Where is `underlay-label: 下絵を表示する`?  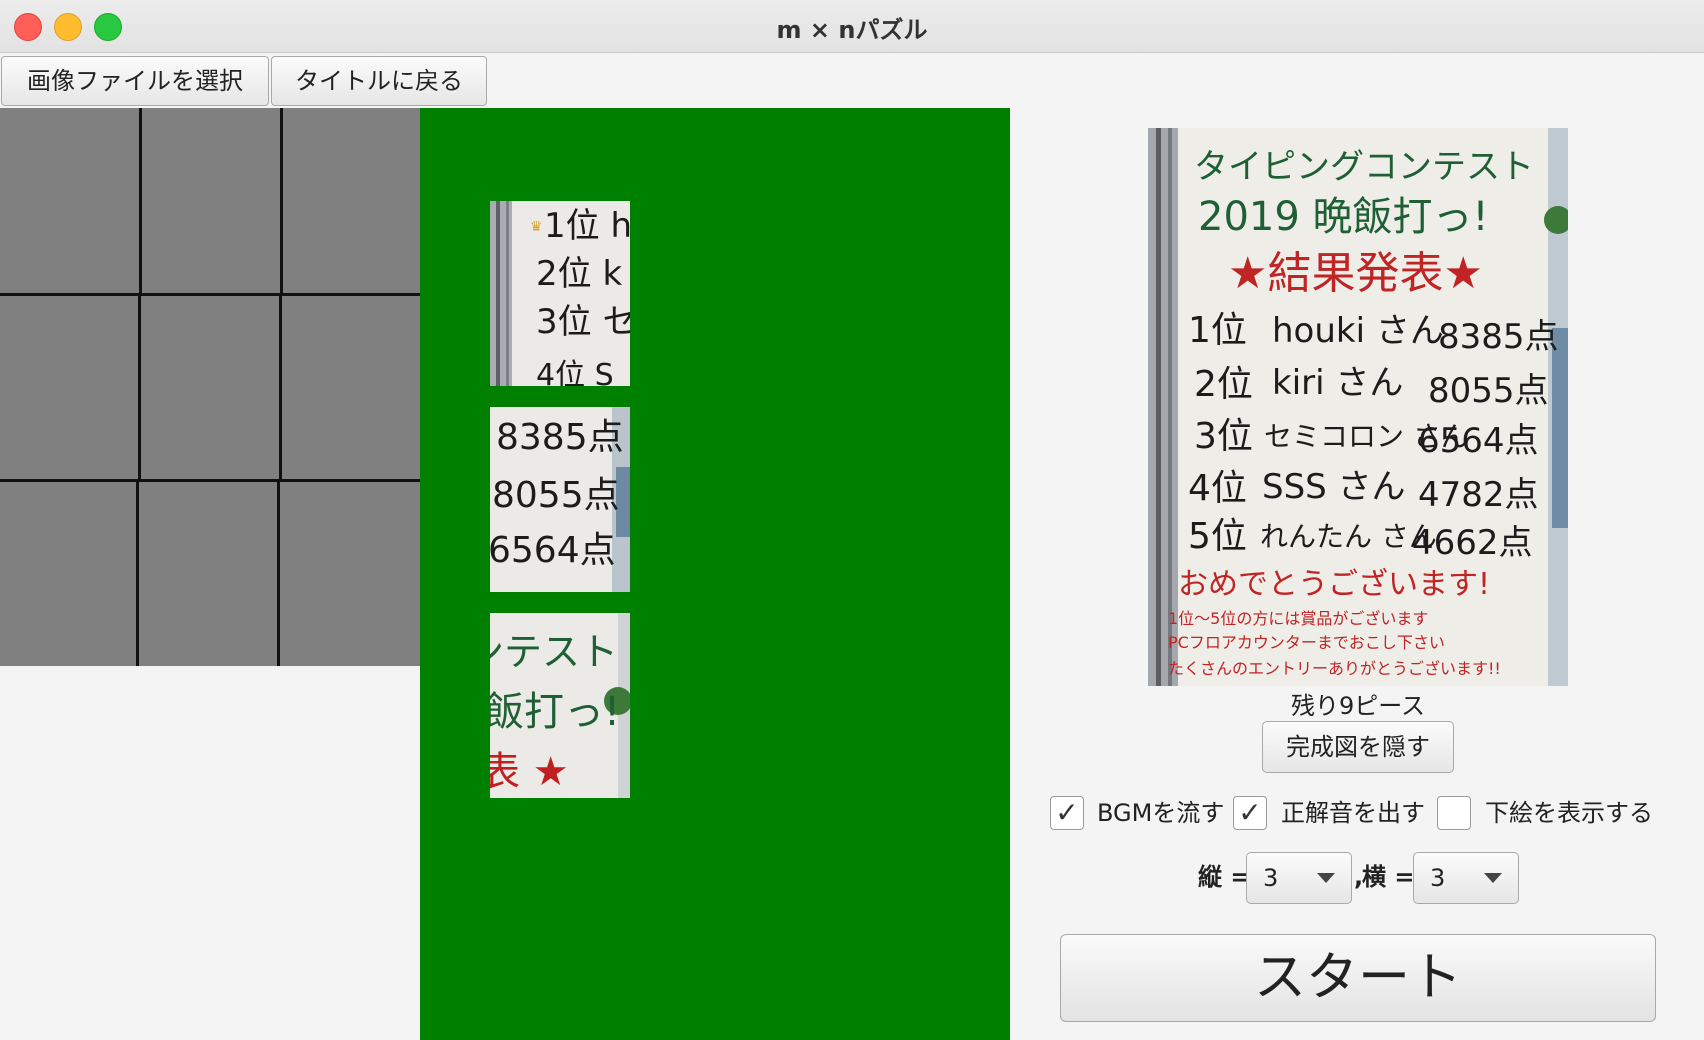 underlay-label: 下絵を表示する is located at coordinates (1569, 813).